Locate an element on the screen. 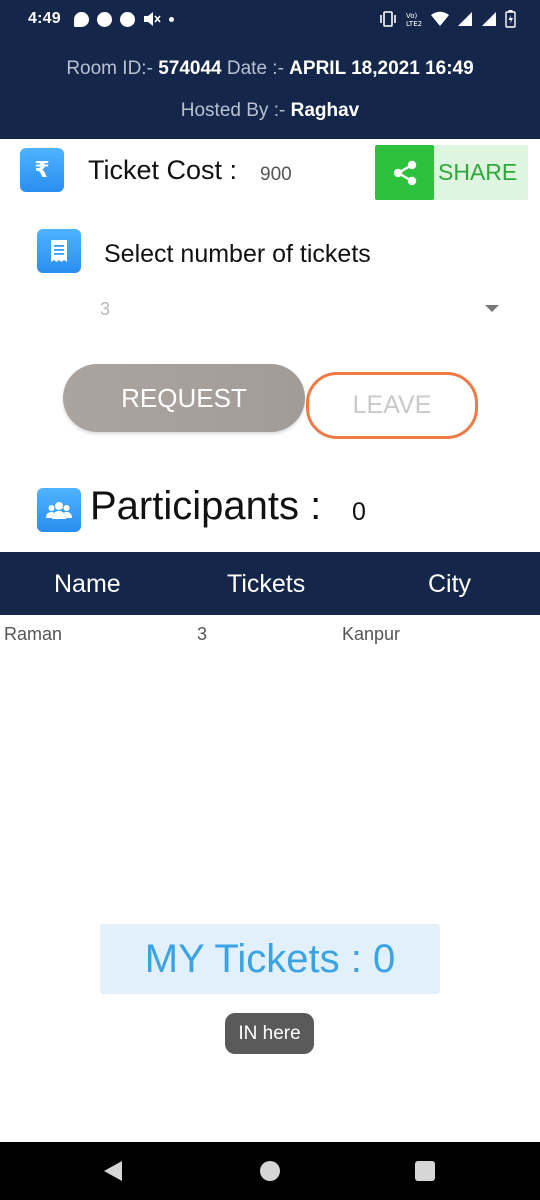 Image resolution: width=540 pixels, height=1200 pixels. toast-message: IN here is located at coordinates (269, 1033).